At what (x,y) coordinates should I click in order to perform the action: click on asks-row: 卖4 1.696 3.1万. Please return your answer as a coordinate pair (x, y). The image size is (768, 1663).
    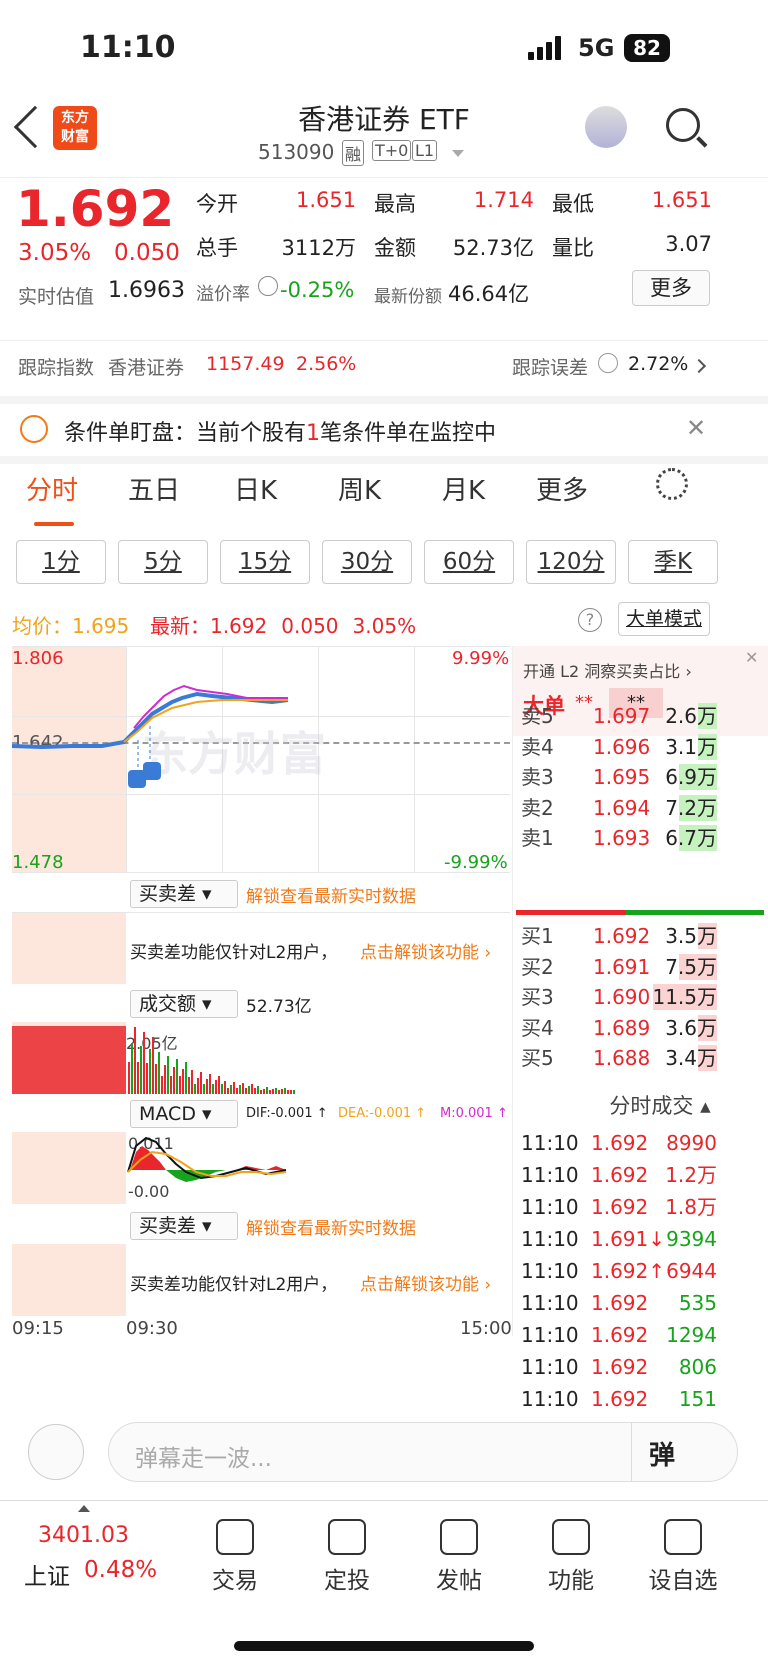
    Looking at the image, I should click on (643, 747).